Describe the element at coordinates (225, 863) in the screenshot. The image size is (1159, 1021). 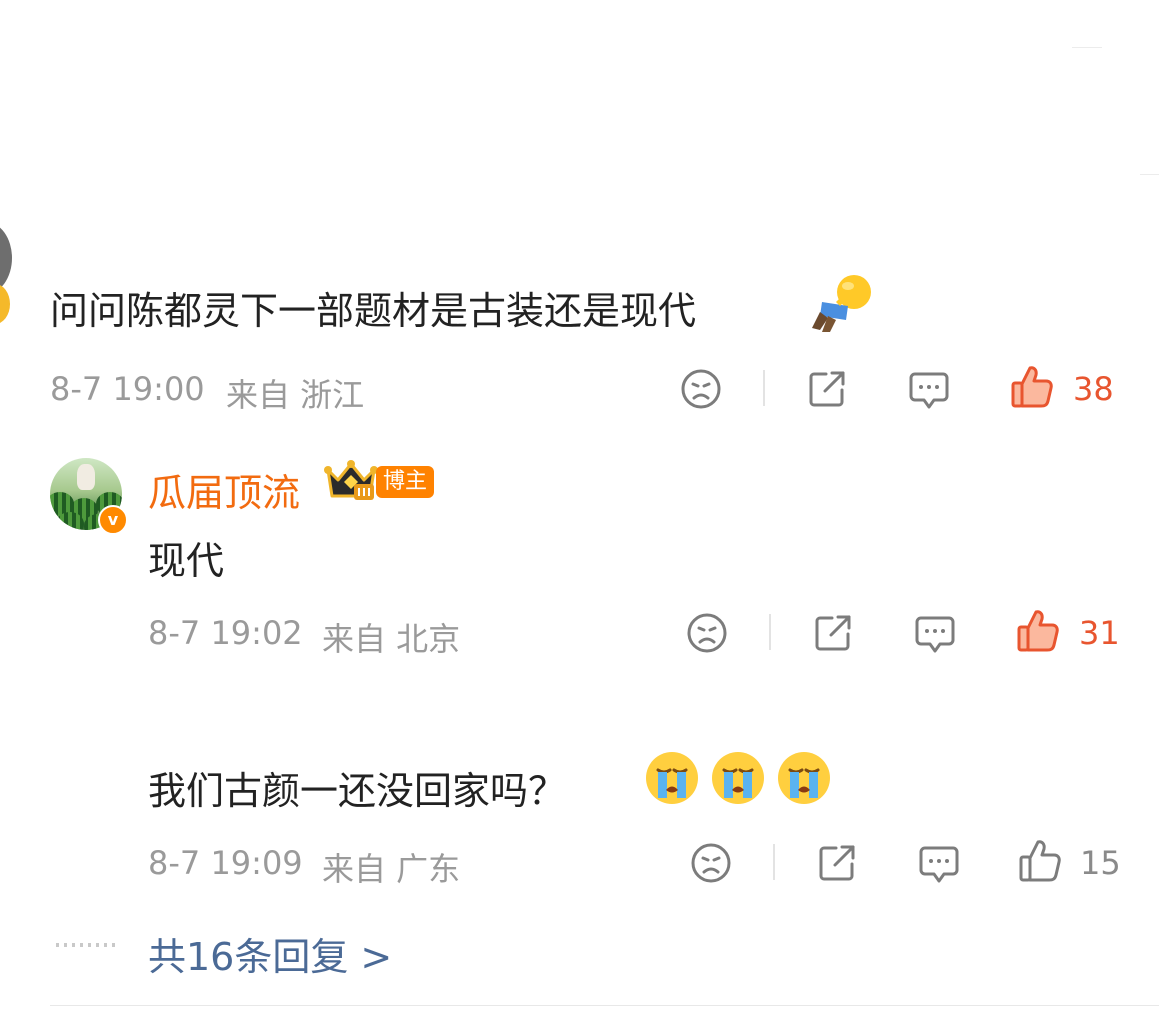
I see `reply-time: 8-7 19:09` at that location.